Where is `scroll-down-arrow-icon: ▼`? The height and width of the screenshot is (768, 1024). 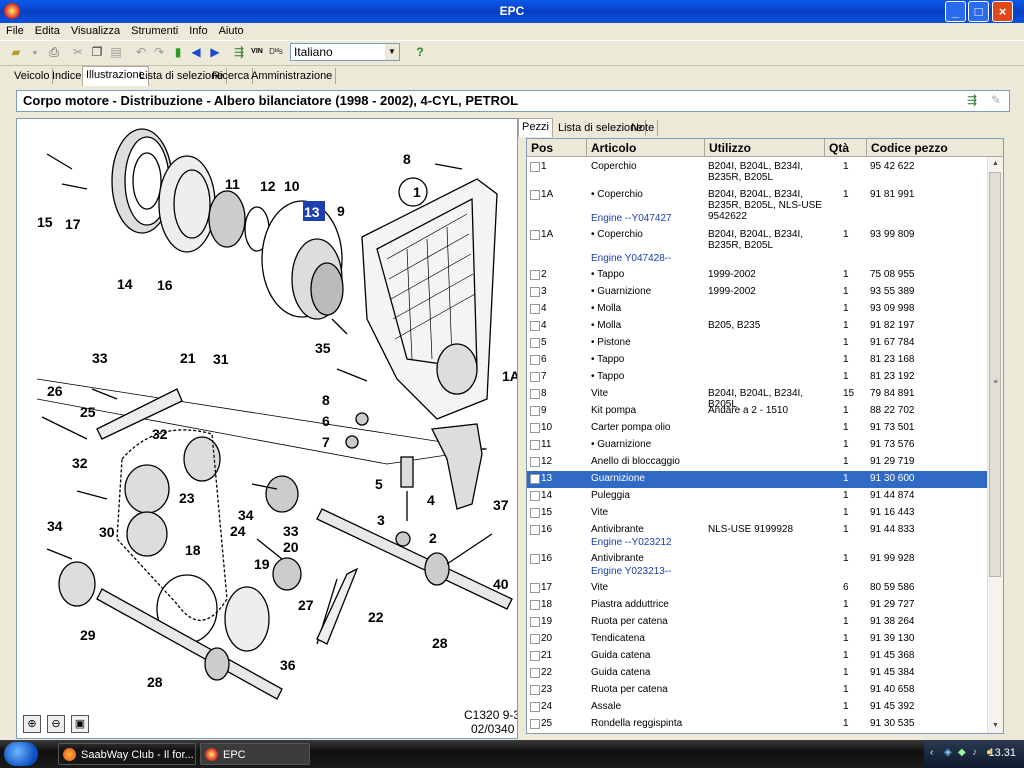 scroll-down-arrow-icon: ▼ is located at coordinates (995, 726).